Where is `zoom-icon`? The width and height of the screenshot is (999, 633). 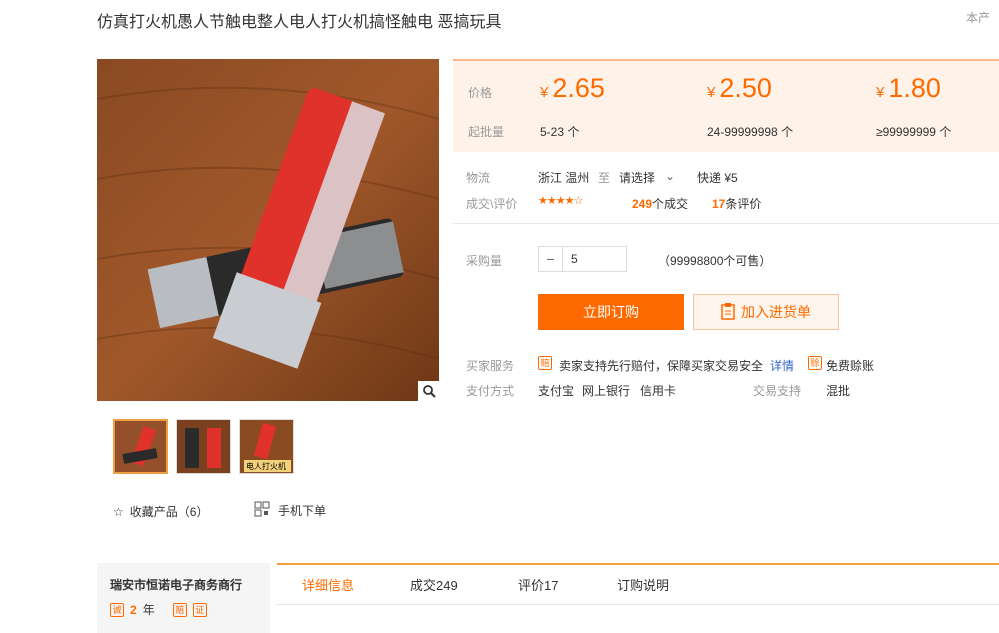 zoom-icon is located at coordinates (428, 391).